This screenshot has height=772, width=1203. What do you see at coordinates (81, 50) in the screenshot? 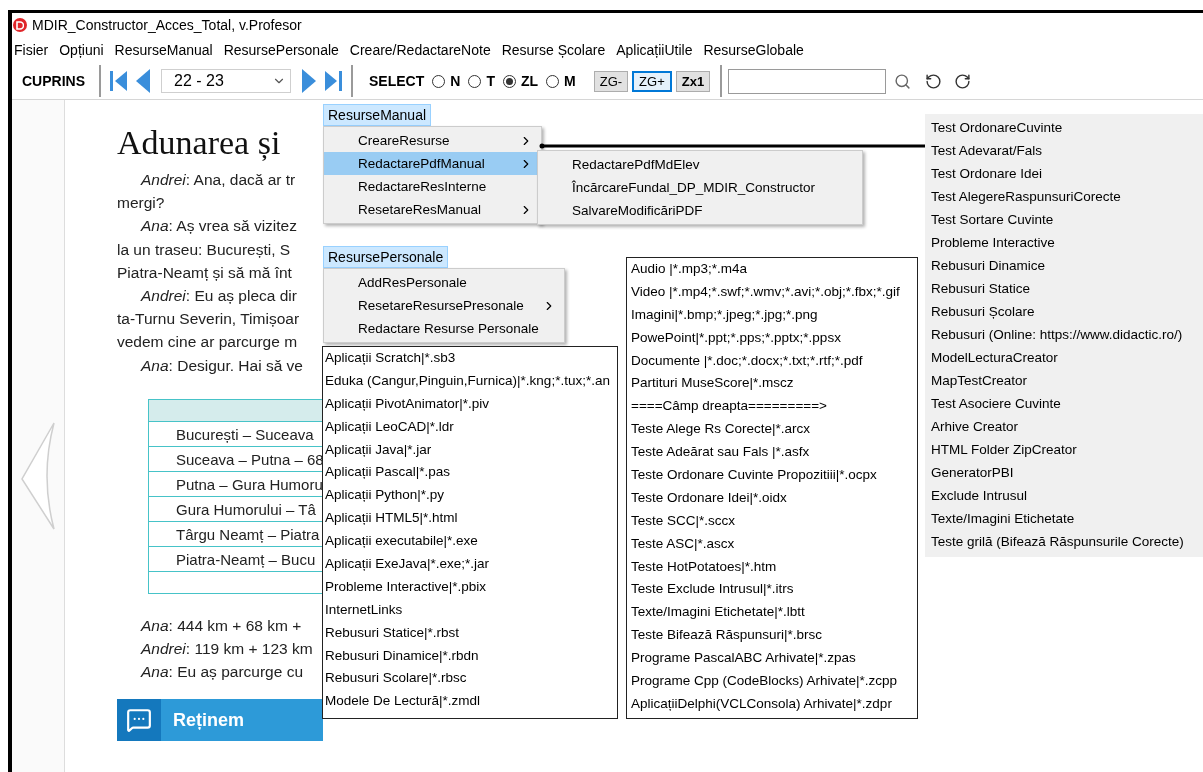
I see `menu-item: Opțiuni` at bounding box center [81, 50].